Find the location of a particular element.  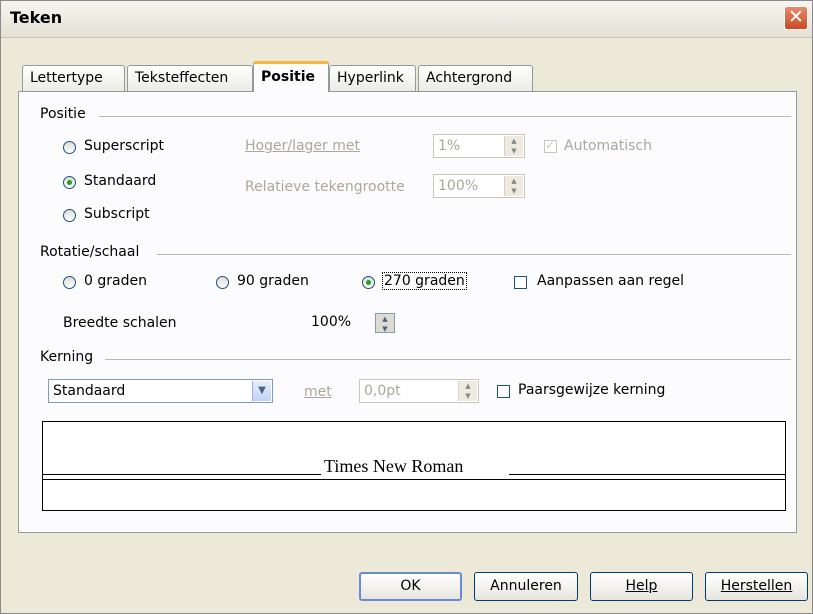

breedte-schalen-value: 100% is located at coordinates (331, 322).